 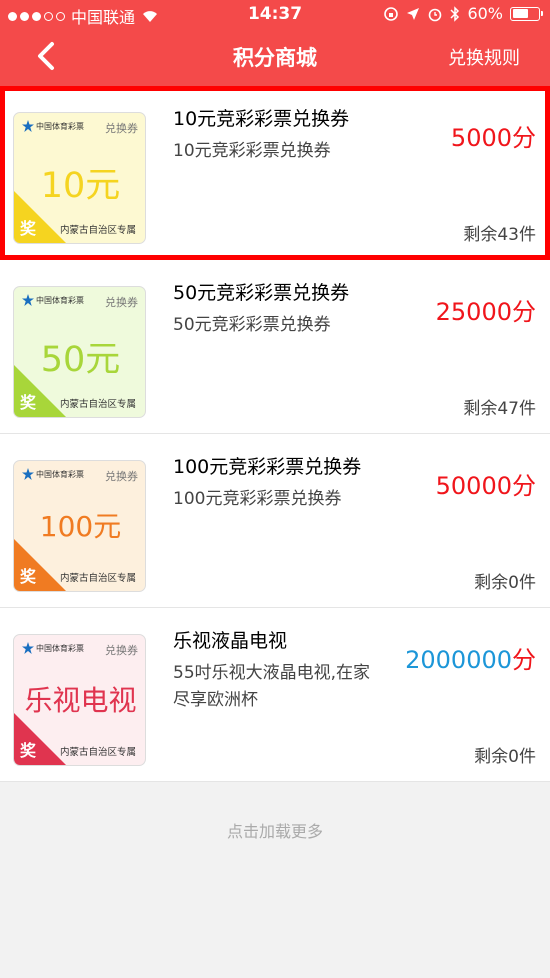 I want to click on voucher-image: 中国体育彩票 兑换券 10元 奖 内蒙古自治区专属, so click(x=79, y=178).